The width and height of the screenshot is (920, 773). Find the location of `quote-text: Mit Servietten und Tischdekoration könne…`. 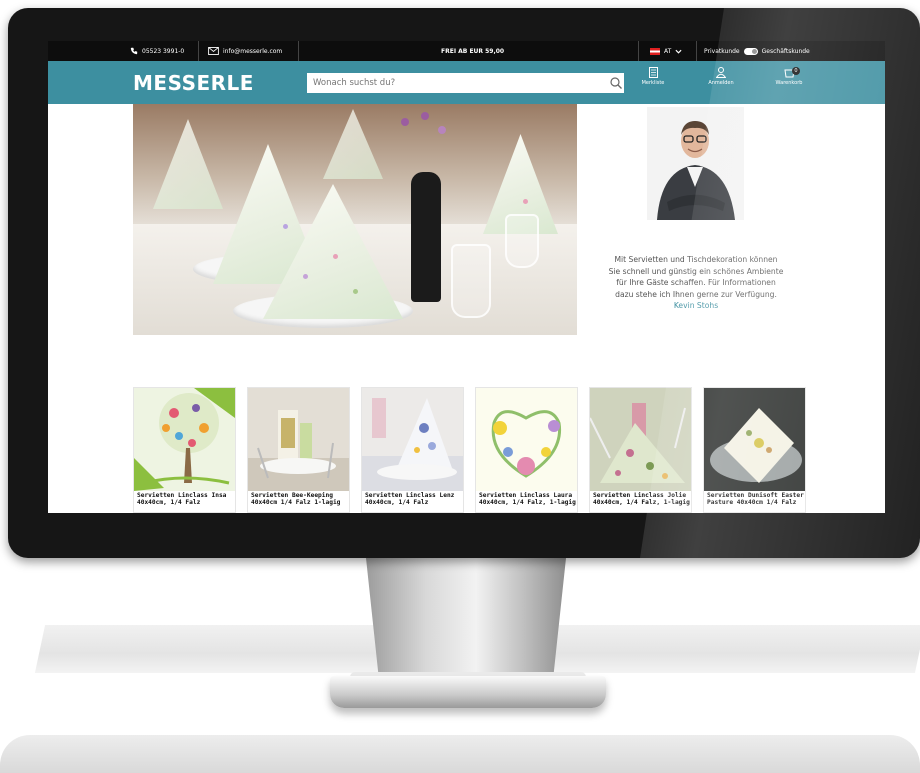

quote-text: Mit Servietten und Tischdekoration könne… is located at coordinates (696, 277).